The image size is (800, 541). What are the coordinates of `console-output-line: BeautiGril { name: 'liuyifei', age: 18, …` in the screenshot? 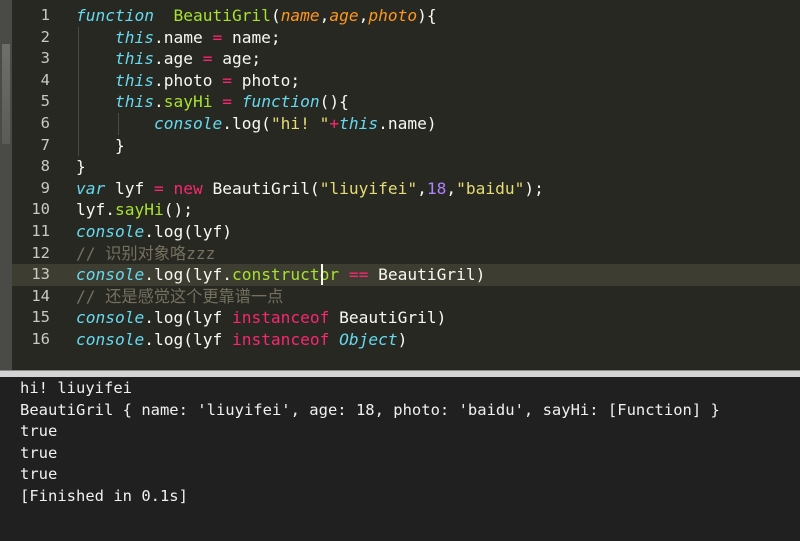 It's located at (370, 409).